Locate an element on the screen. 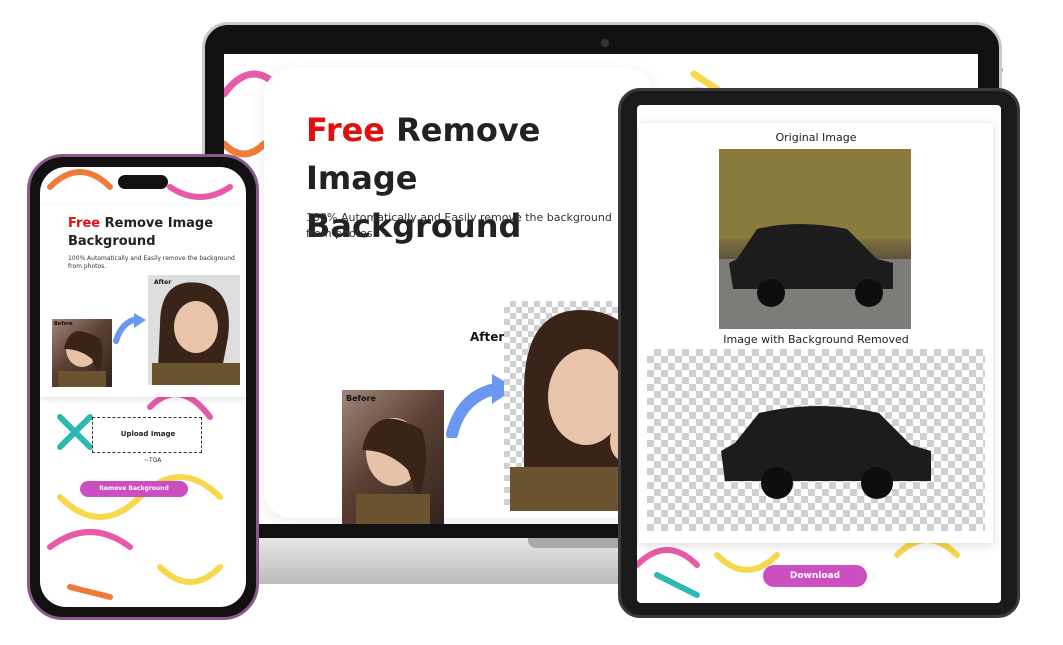  phone-before-label: Before is located at coordinates (63, 324).